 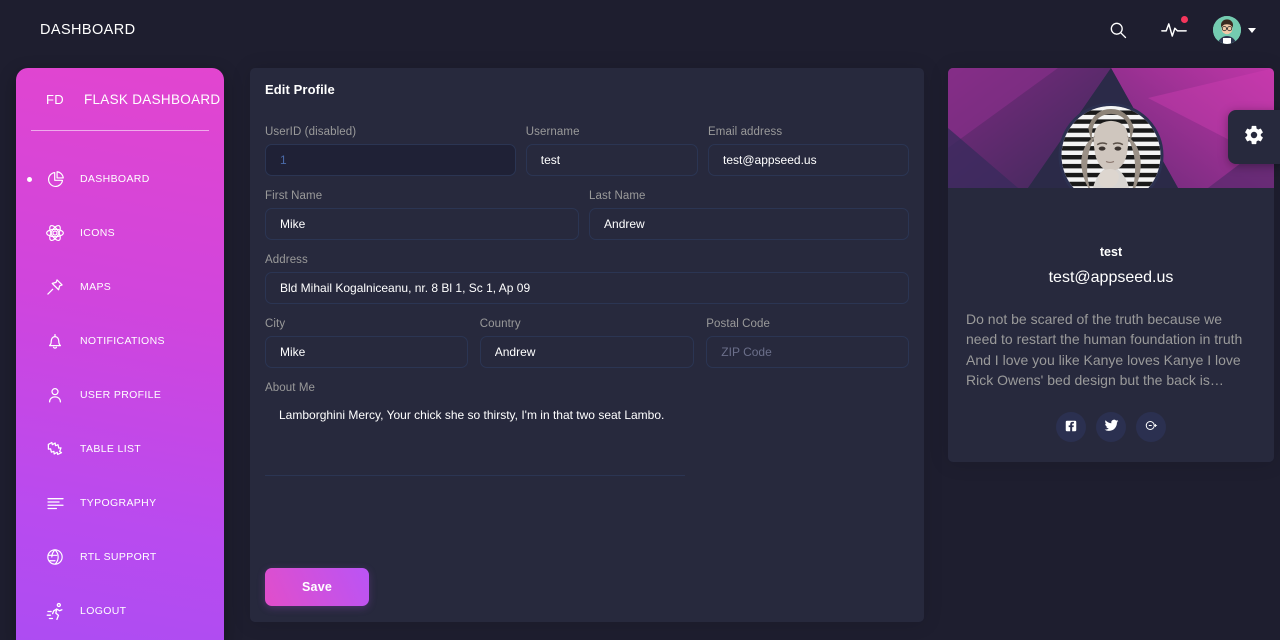 What do you see at coordinates (1227, 30) in the screenshot?
I see `user-avatar` at bounding box center [1227, 30].